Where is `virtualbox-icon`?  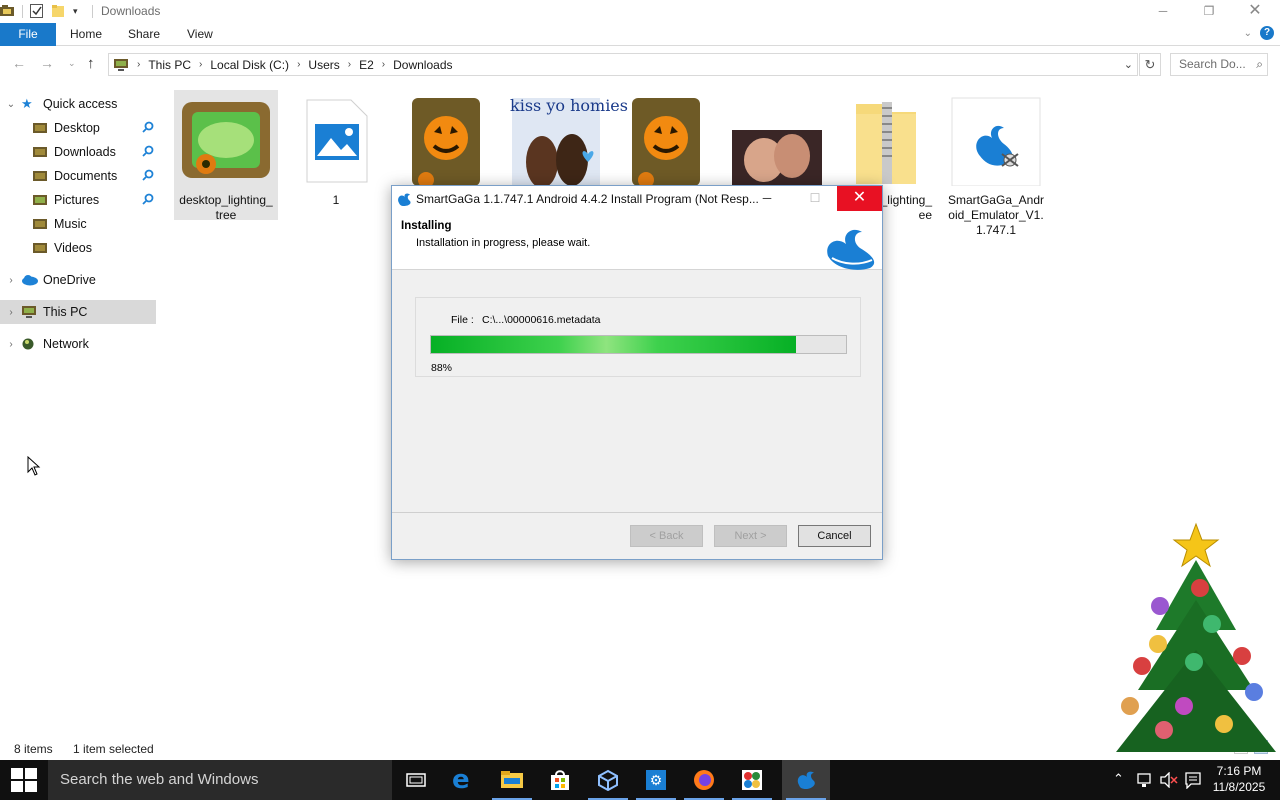
virtualbox-icon is located at coordinates (608, 780).